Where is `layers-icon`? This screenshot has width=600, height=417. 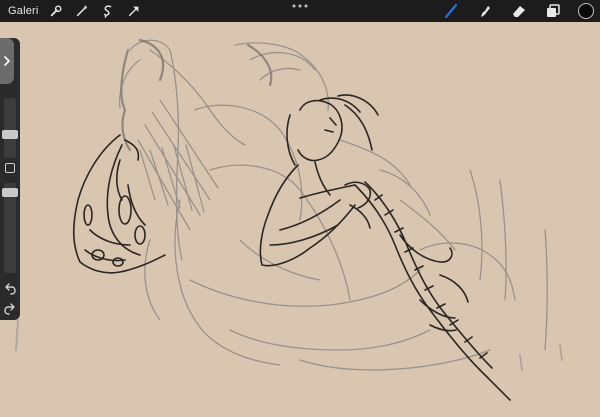 layers-icon is located at coordinates (553, 11).